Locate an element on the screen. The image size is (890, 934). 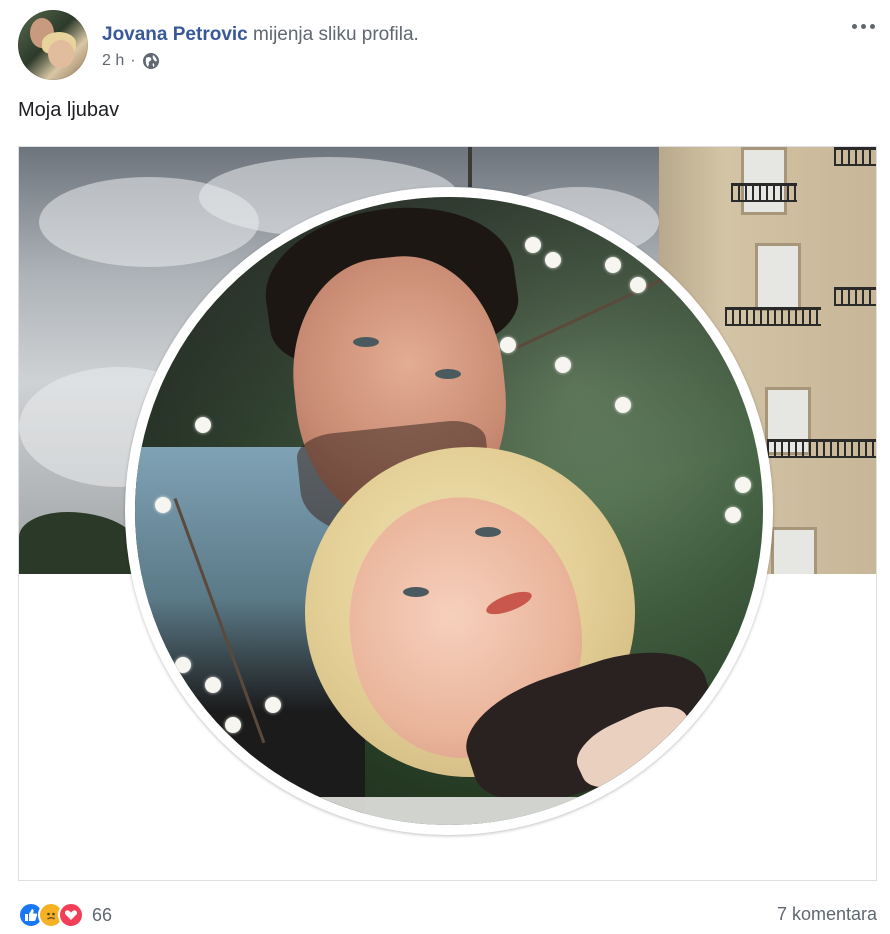
author-name-link: Jovana Petrovic is located at coordinates (175, 34).